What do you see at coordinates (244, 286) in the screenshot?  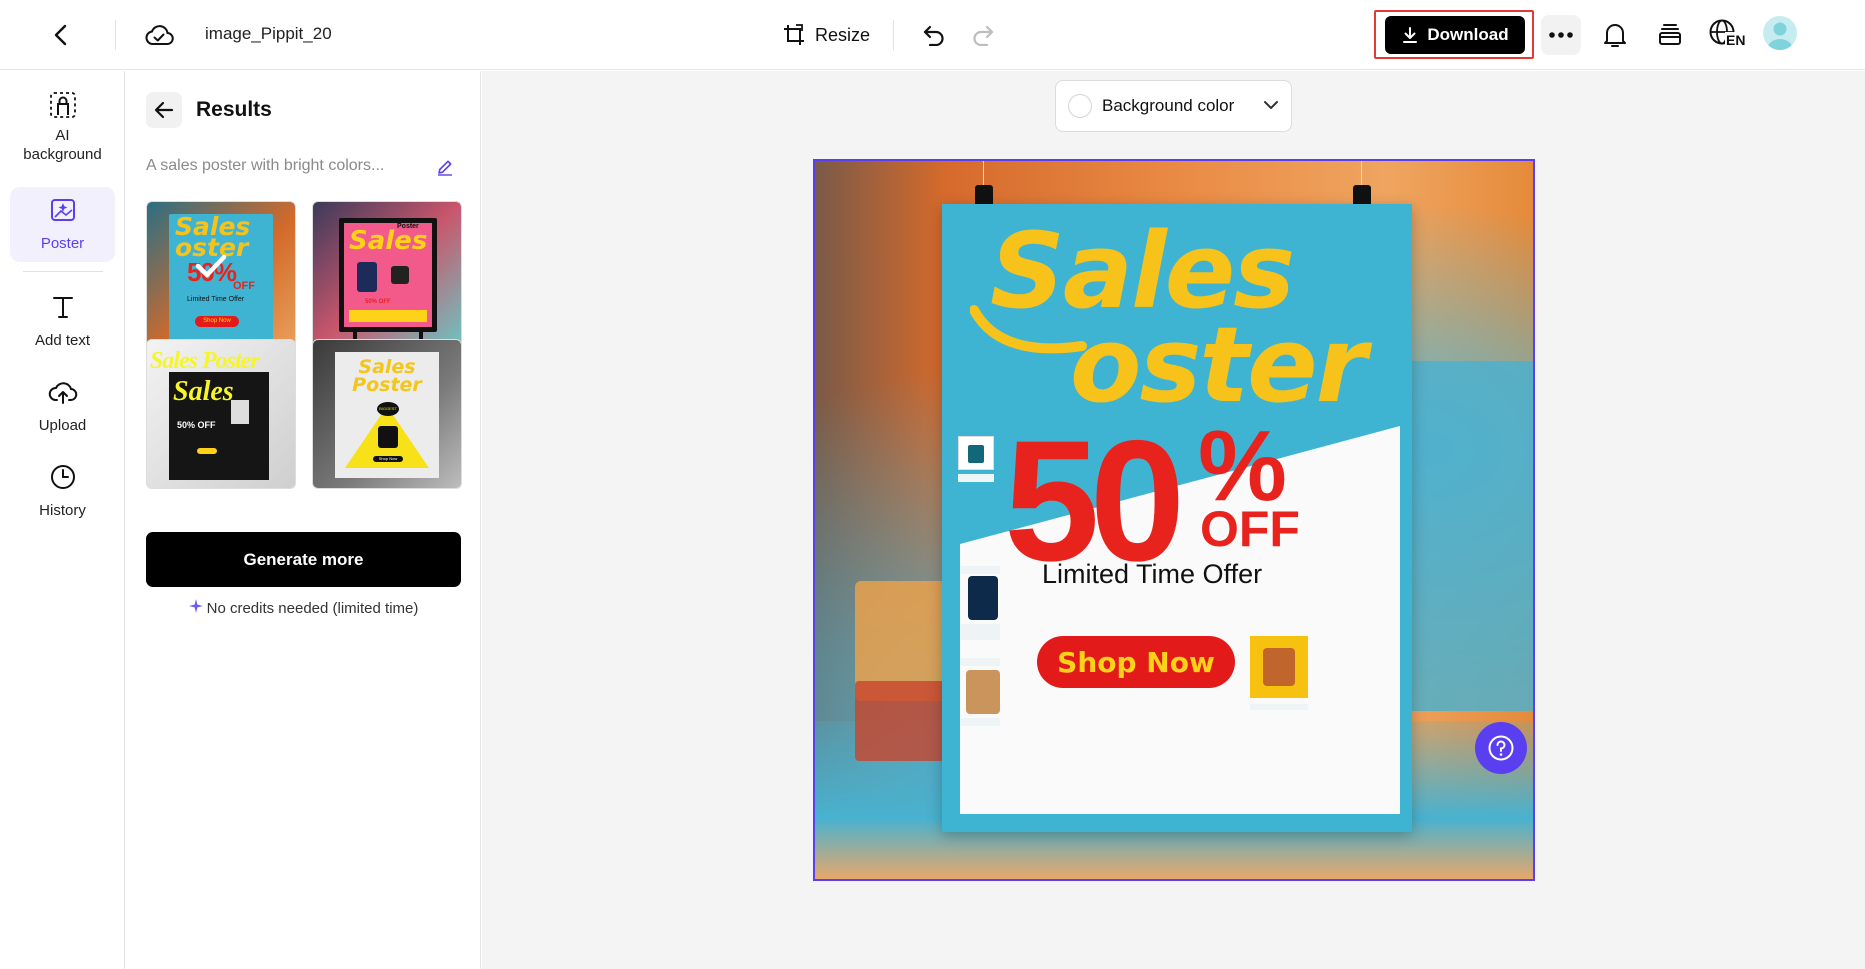 I see `thumbnail-off: OFF` at bounding box center [244, 286].